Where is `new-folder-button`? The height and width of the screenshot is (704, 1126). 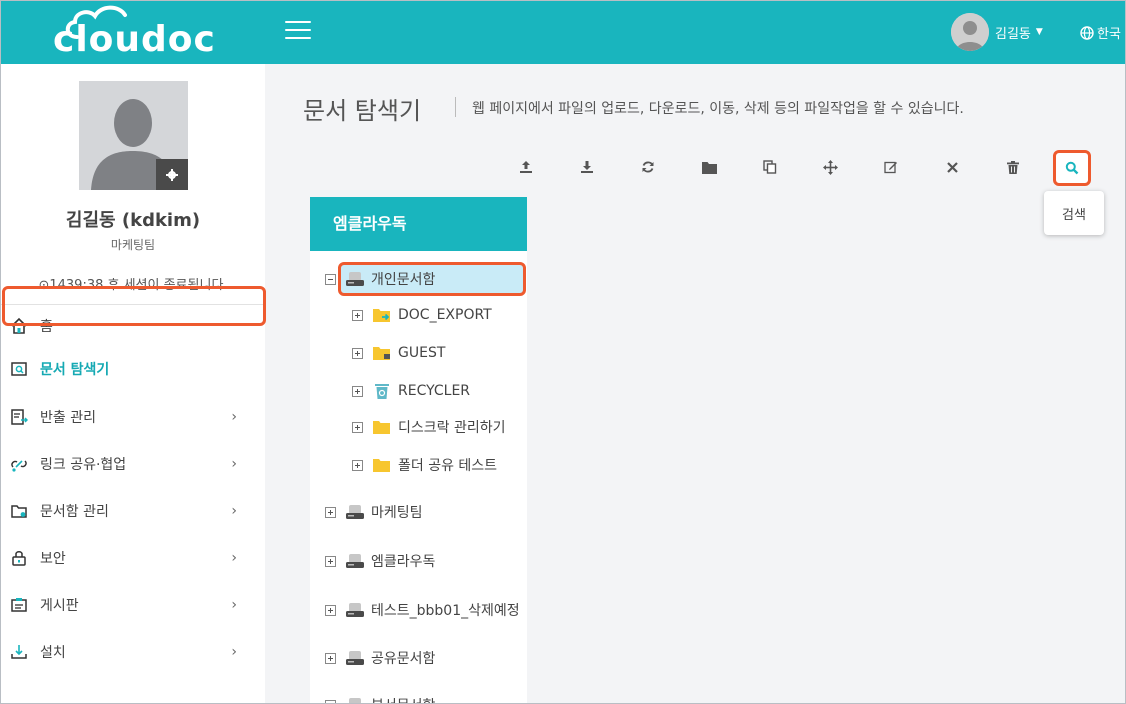 new-folder-button is located at coordinates (709, 167).